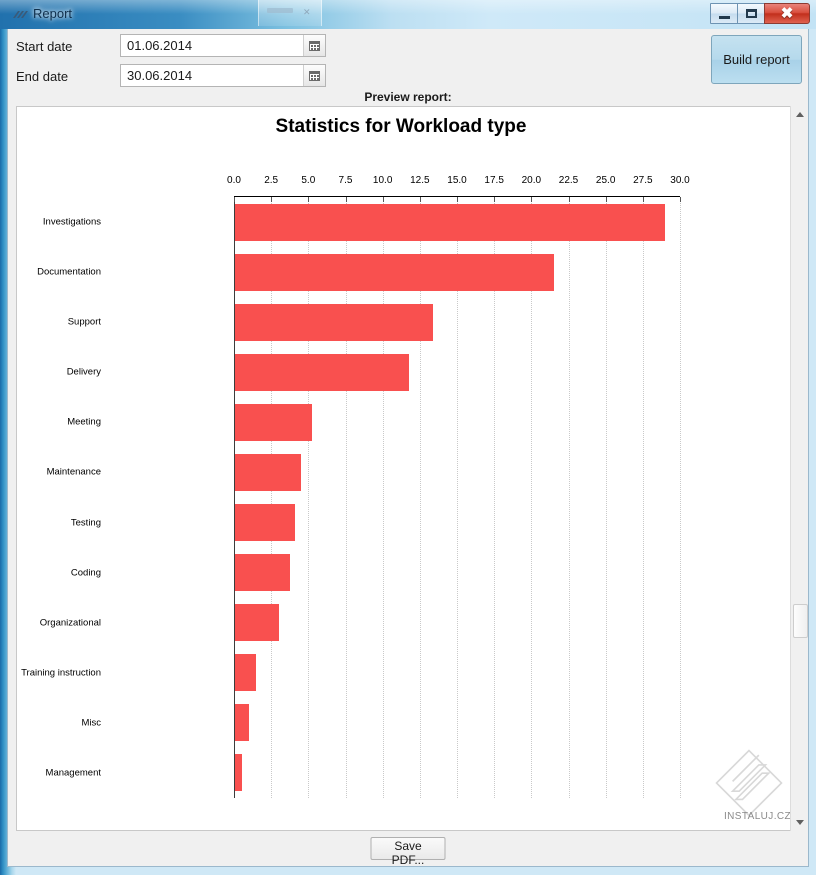 This screenshot has width=816, height=875. I want to click on date-toolbar: Start date End date Build report, so click(408, 58).